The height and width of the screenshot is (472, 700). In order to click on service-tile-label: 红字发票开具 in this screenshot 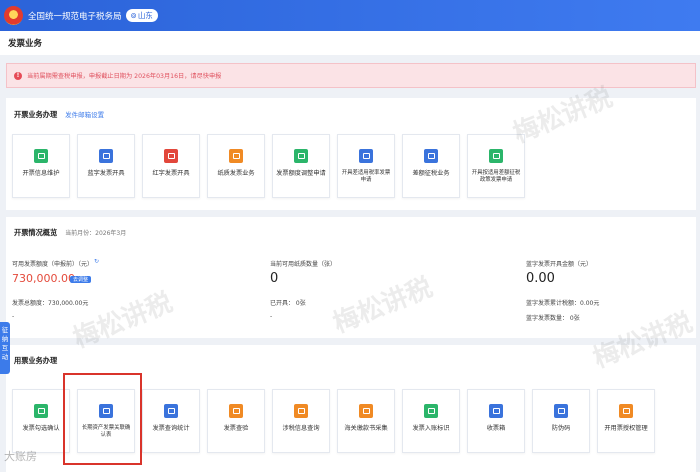, I will do `click(171, 173)`.